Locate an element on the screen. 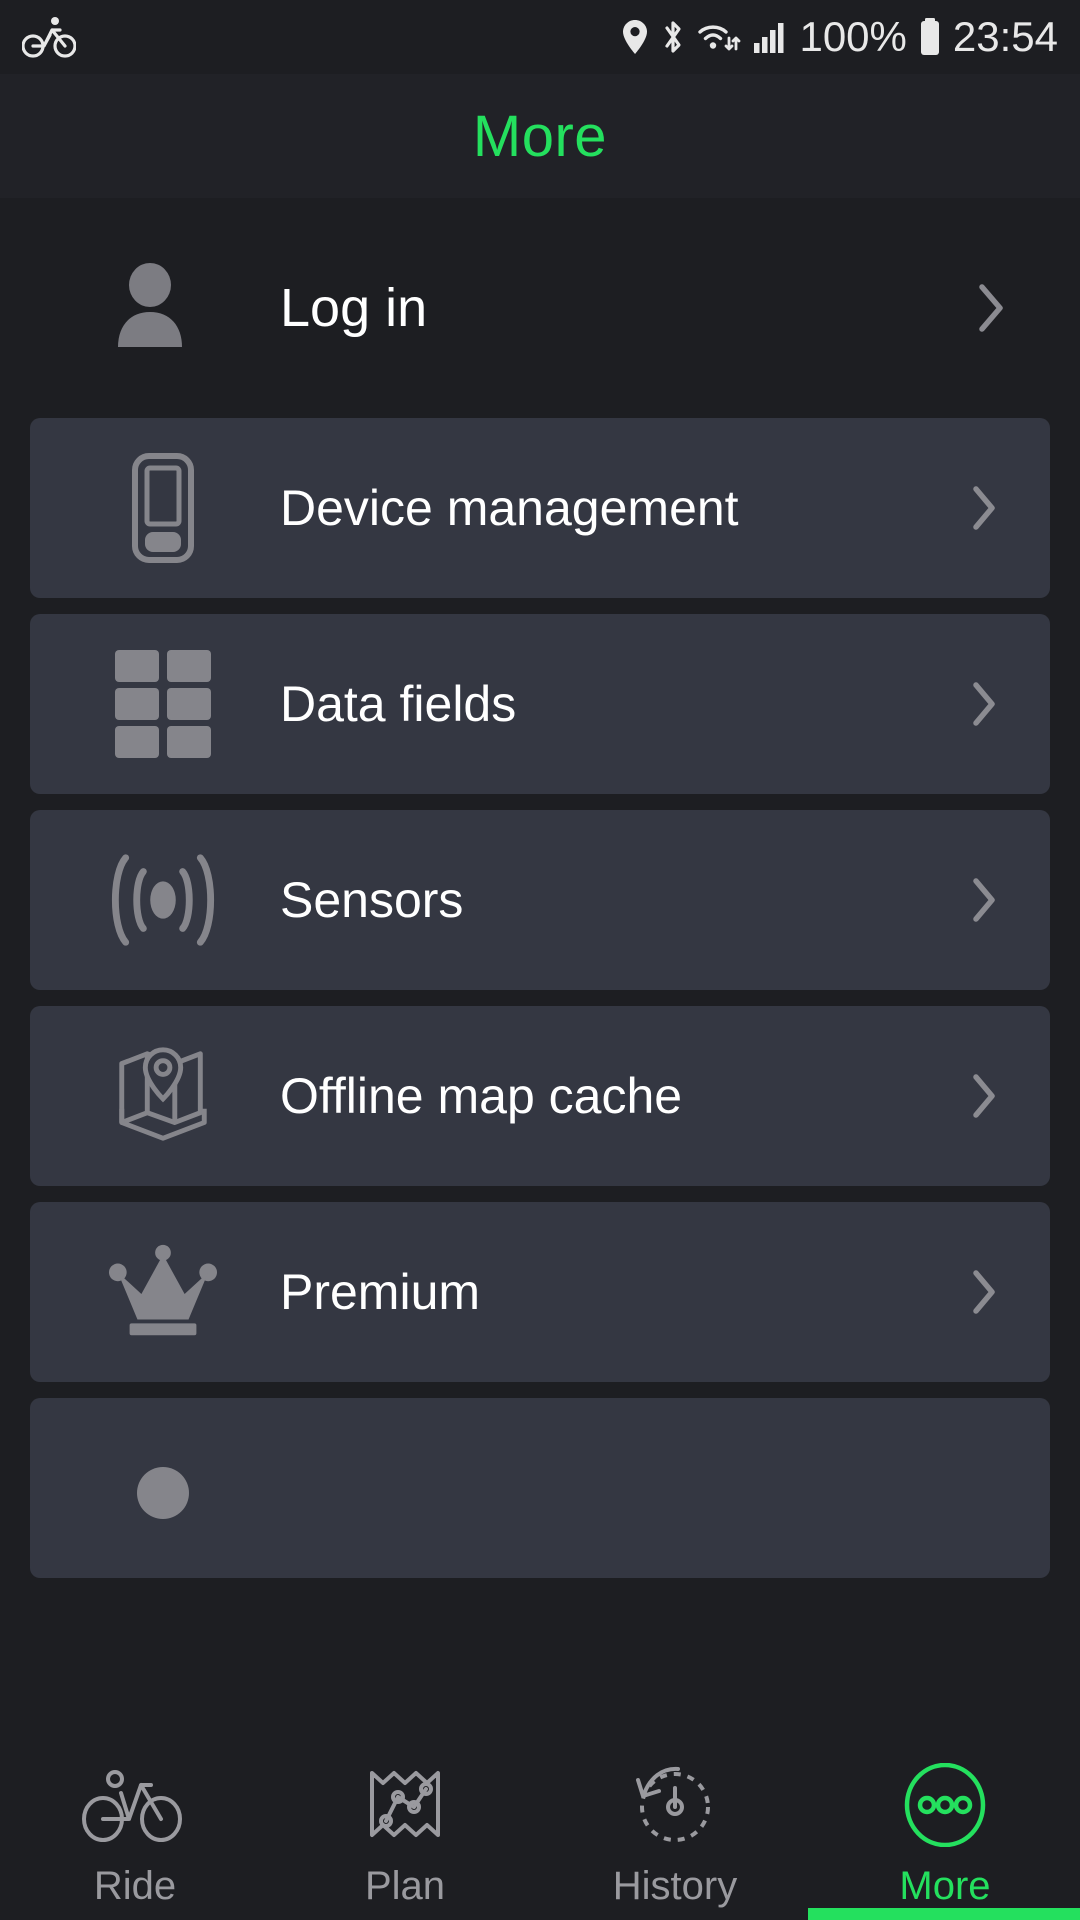  crown-icon is located at coordinates (163, 1292).